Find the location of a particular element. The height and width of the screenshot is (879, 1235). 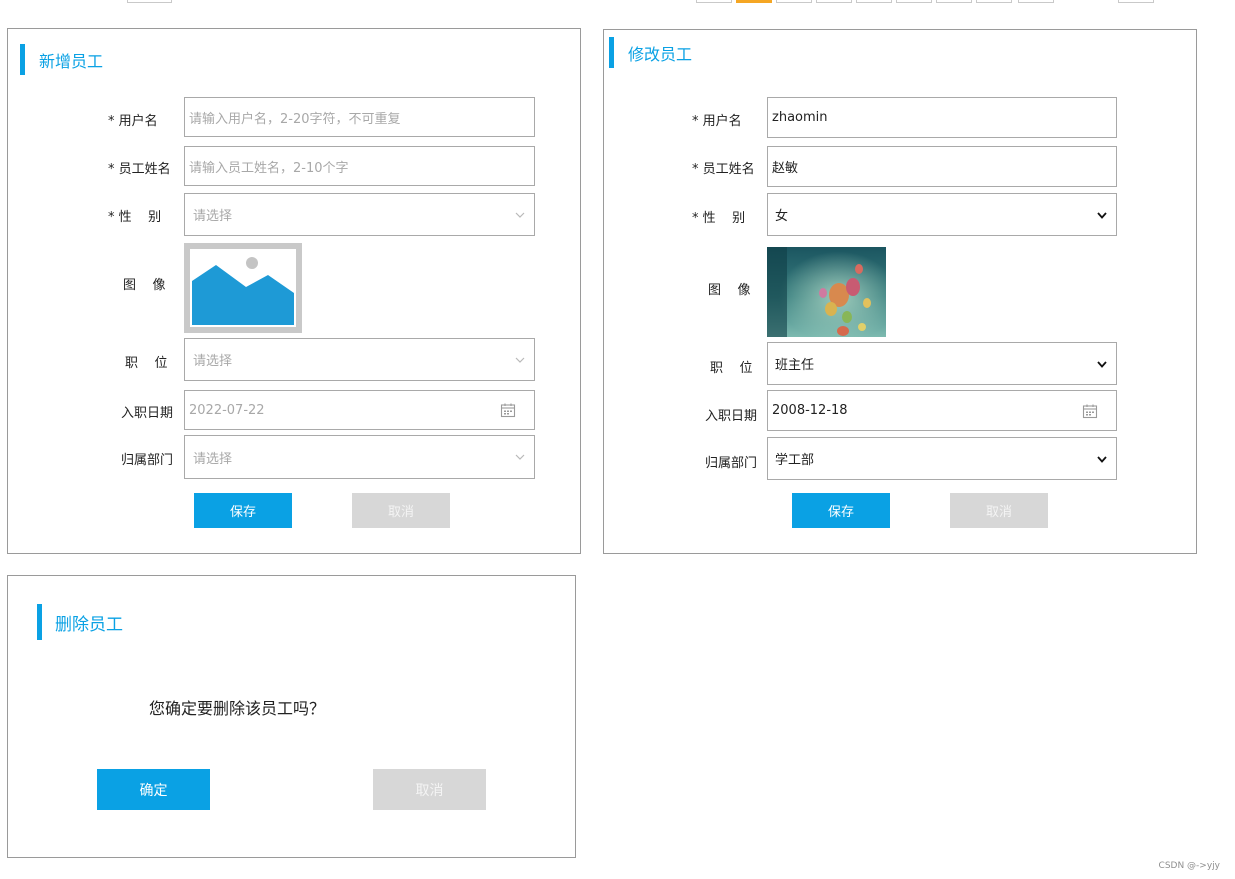

entry-date-value: 2022-07-22 is located at coordinates (227, 410).